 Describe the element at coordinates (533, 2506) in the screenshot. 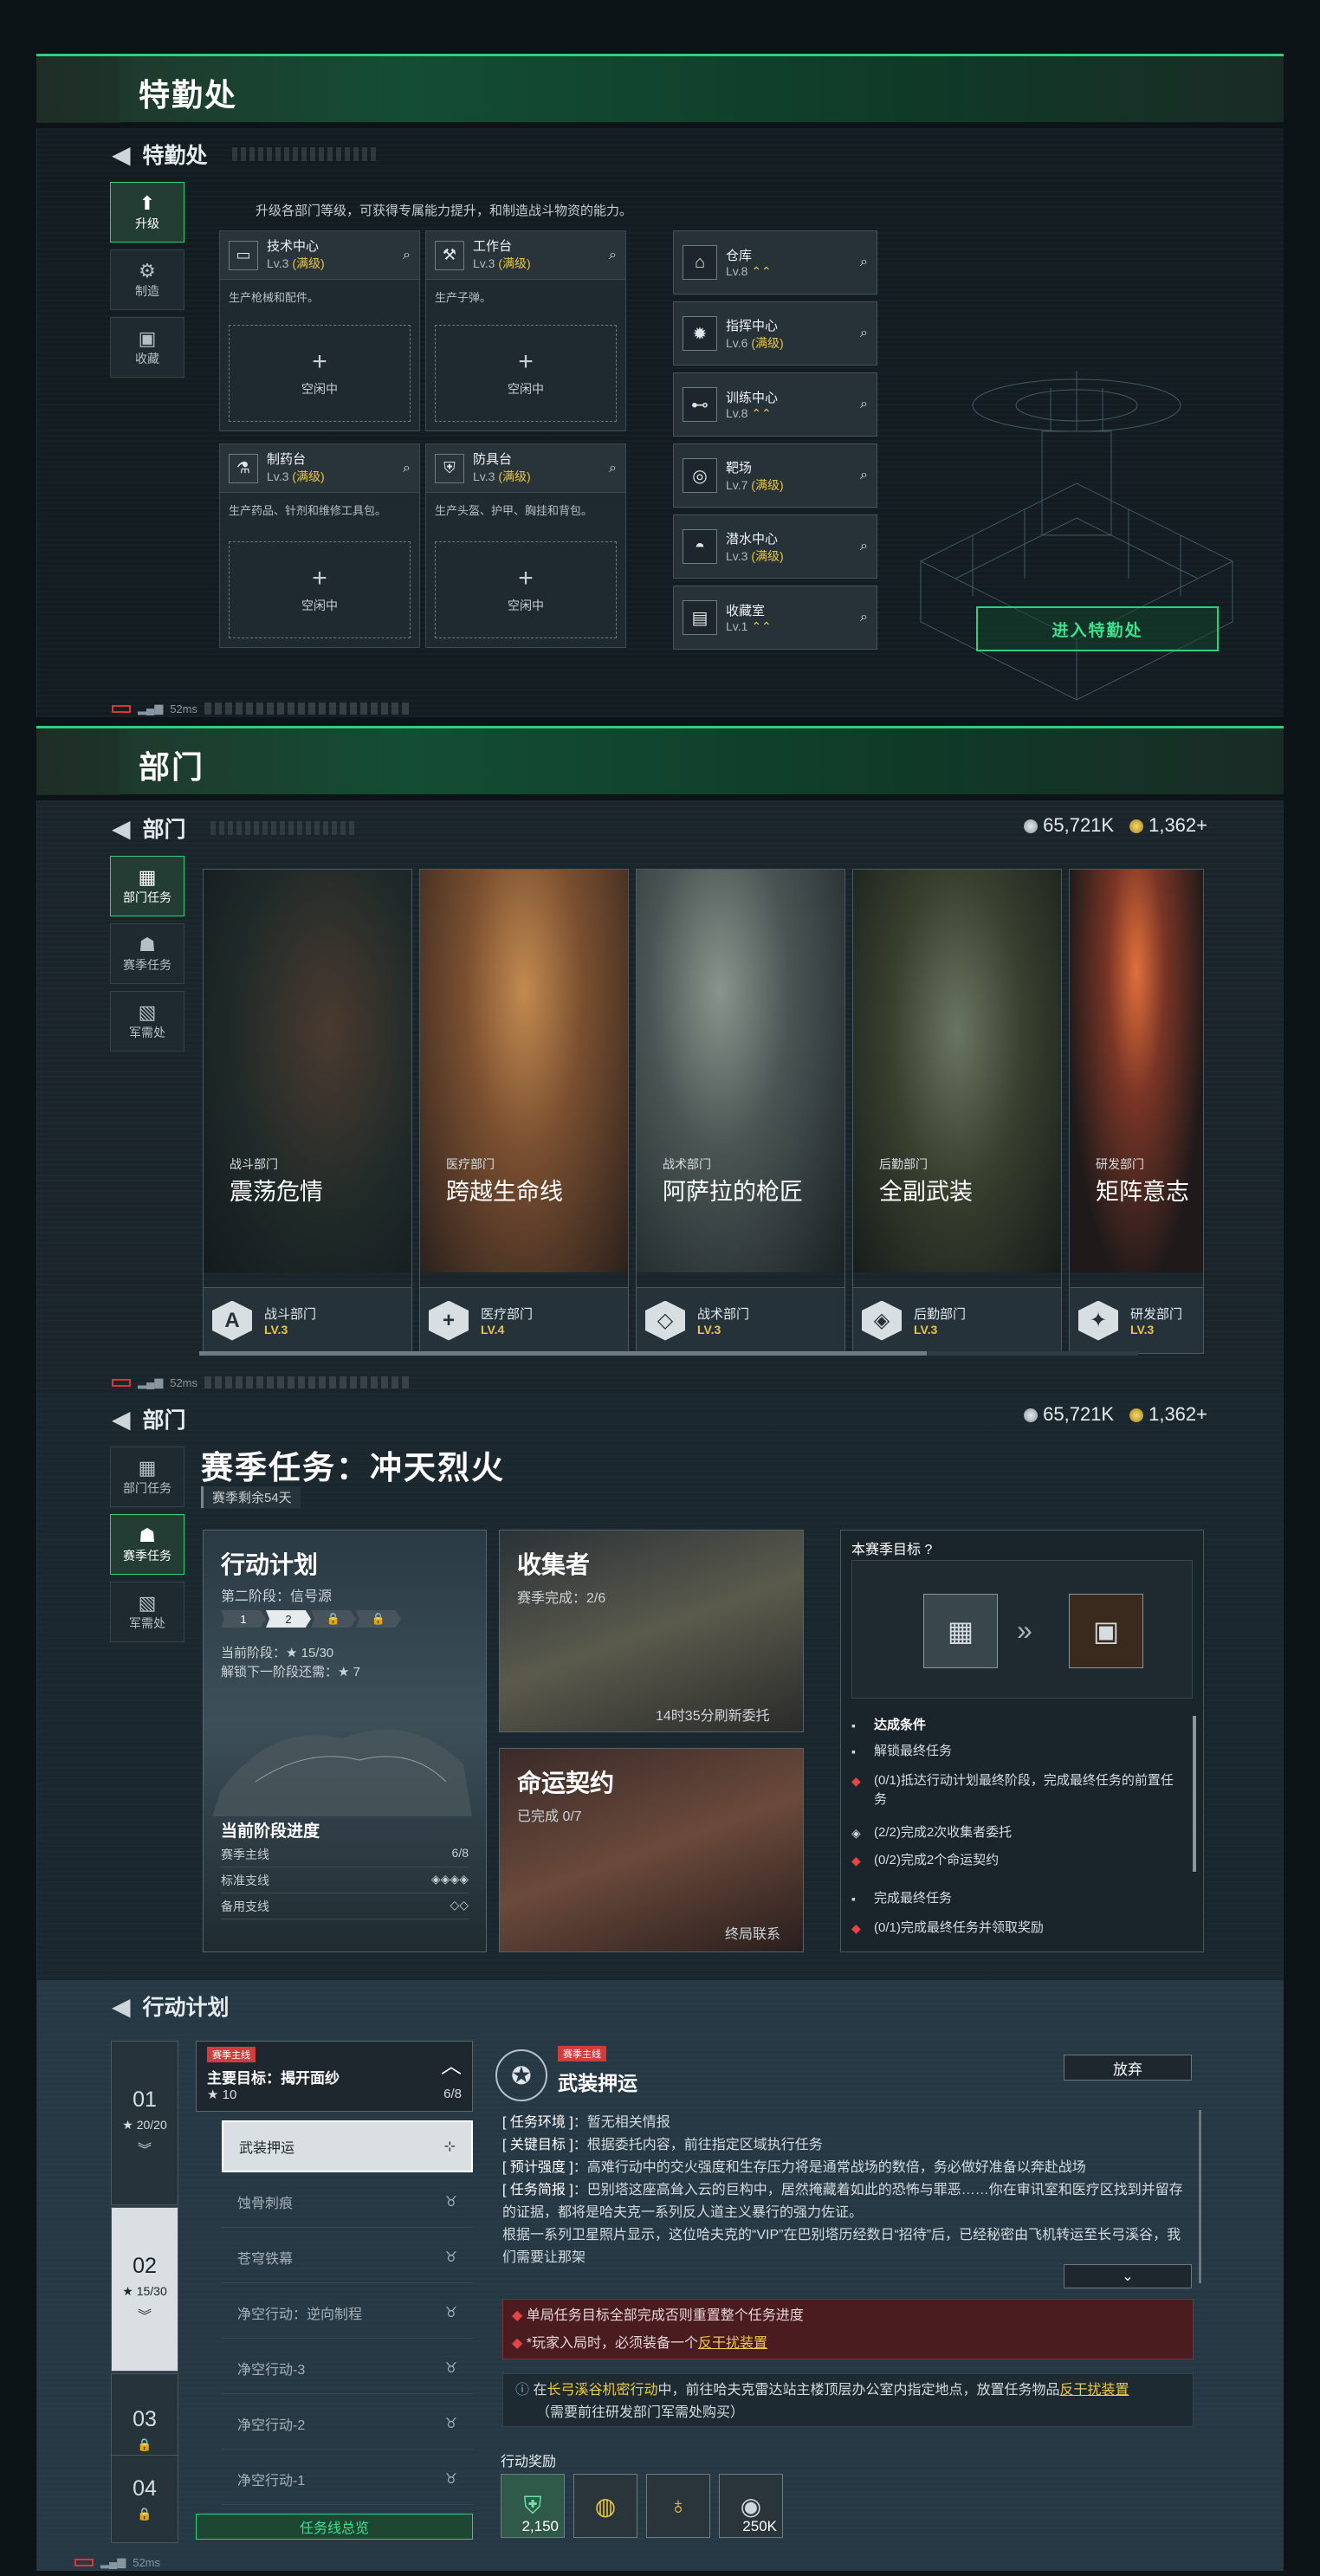

I see `reward-medal: ⛨ 2,150` at that location.